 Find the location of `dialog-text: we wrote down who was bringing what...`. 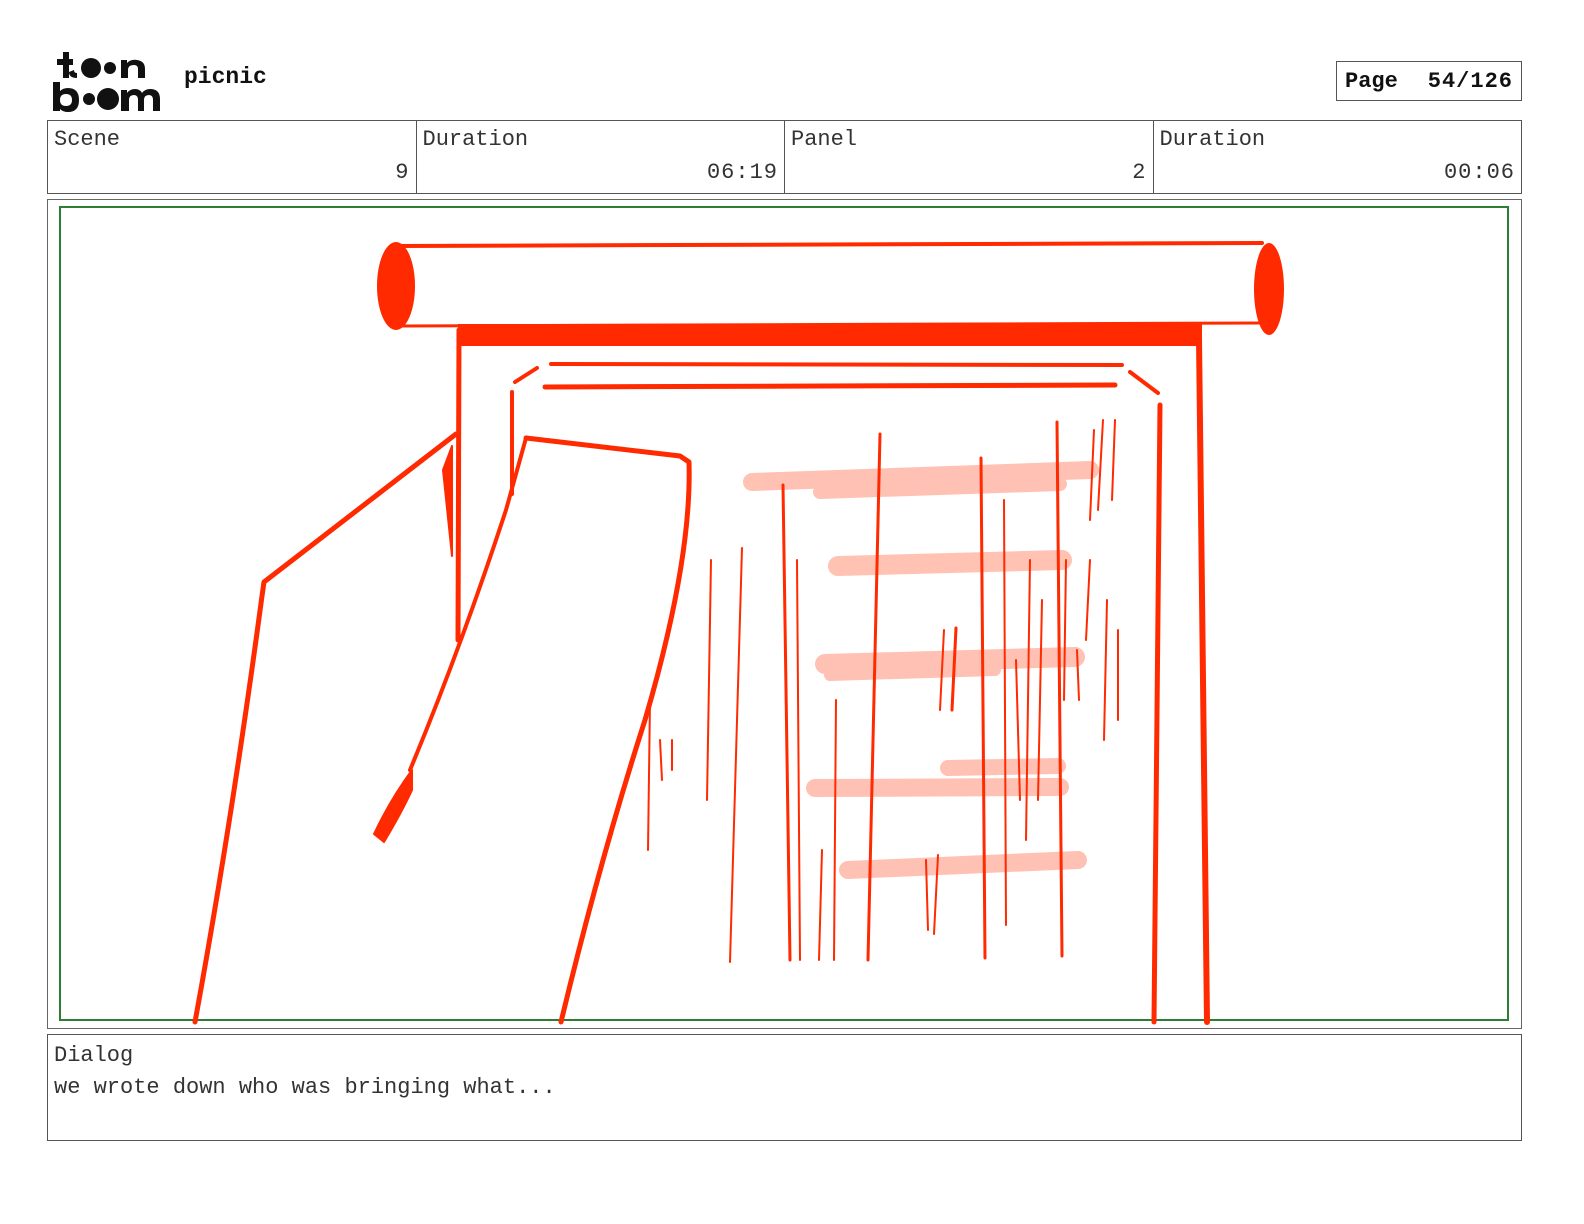

dialog-text: we wrote down who was bringing what... is located at coordinates (305, 1087).